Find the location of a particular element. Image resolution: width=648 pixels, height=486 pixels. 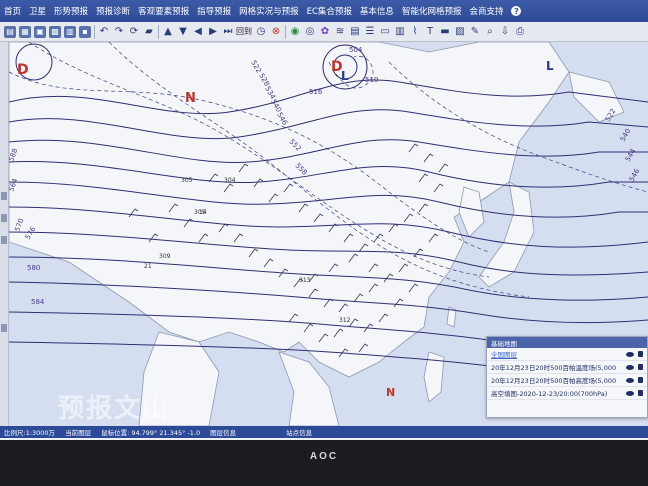

layer-row-national: 全国图层 is located at coordinates (567, 354).